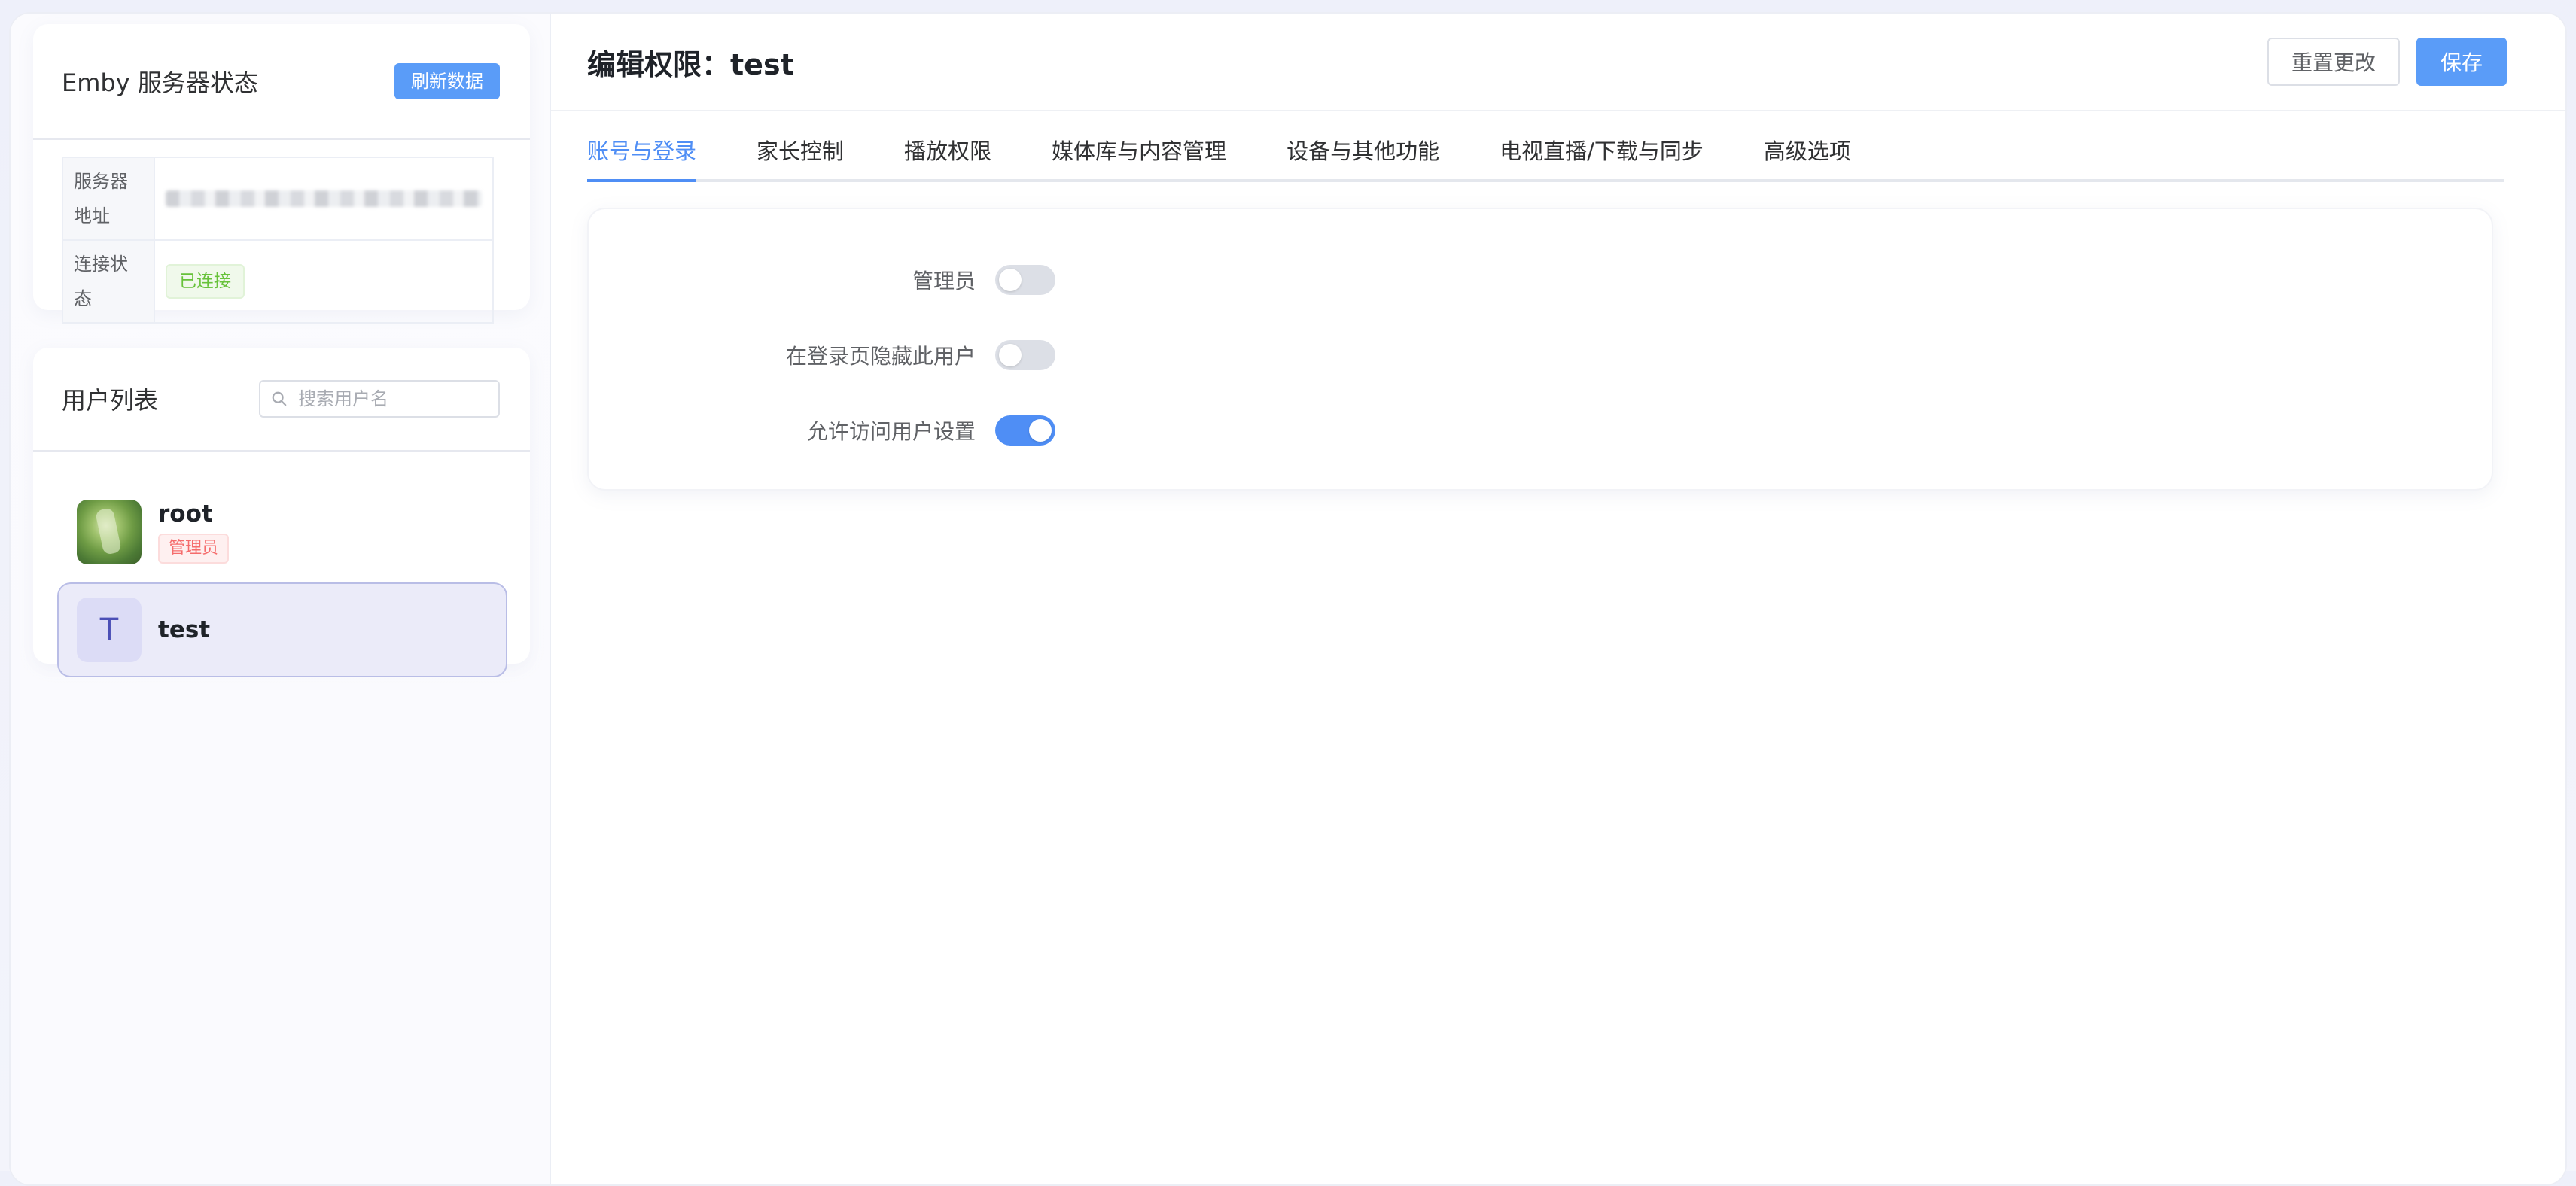 The image size is (2576, 1186). What do you see at coordinates (110, 630) in the screenshot?
I see `user-avatar-test: T` at bounding box center [110, 630].